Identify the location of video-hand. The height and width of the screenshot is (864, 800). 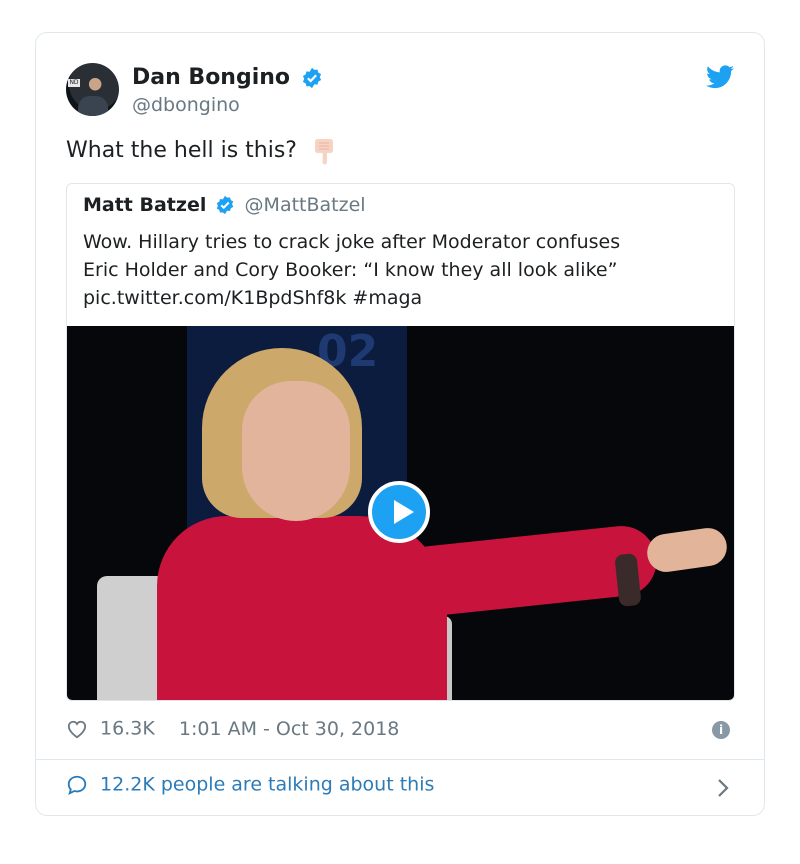
(687, 550).